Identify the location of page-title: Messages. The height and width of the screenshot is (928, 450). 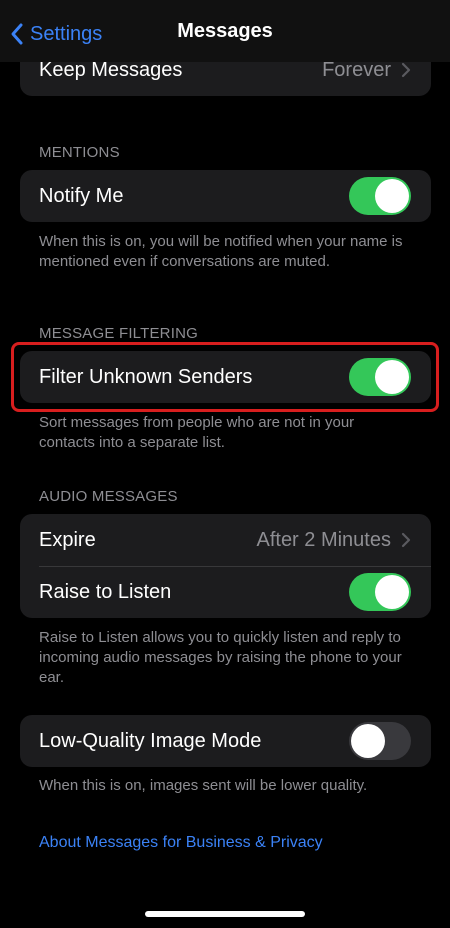
(225, 31).